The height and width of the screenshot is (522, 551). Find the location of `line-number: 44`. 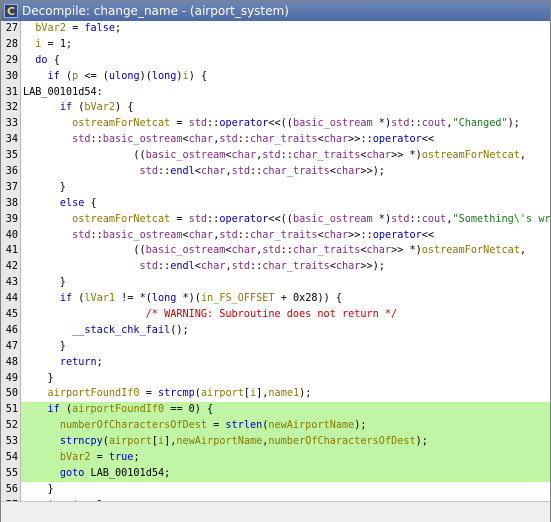

line-number: 44 is located at coordinates (11, 299).